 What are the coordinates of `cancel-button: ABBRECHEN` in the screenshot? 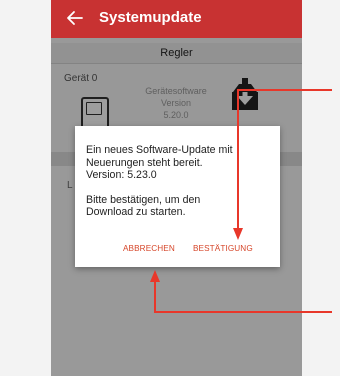 It's located at (149, 248).